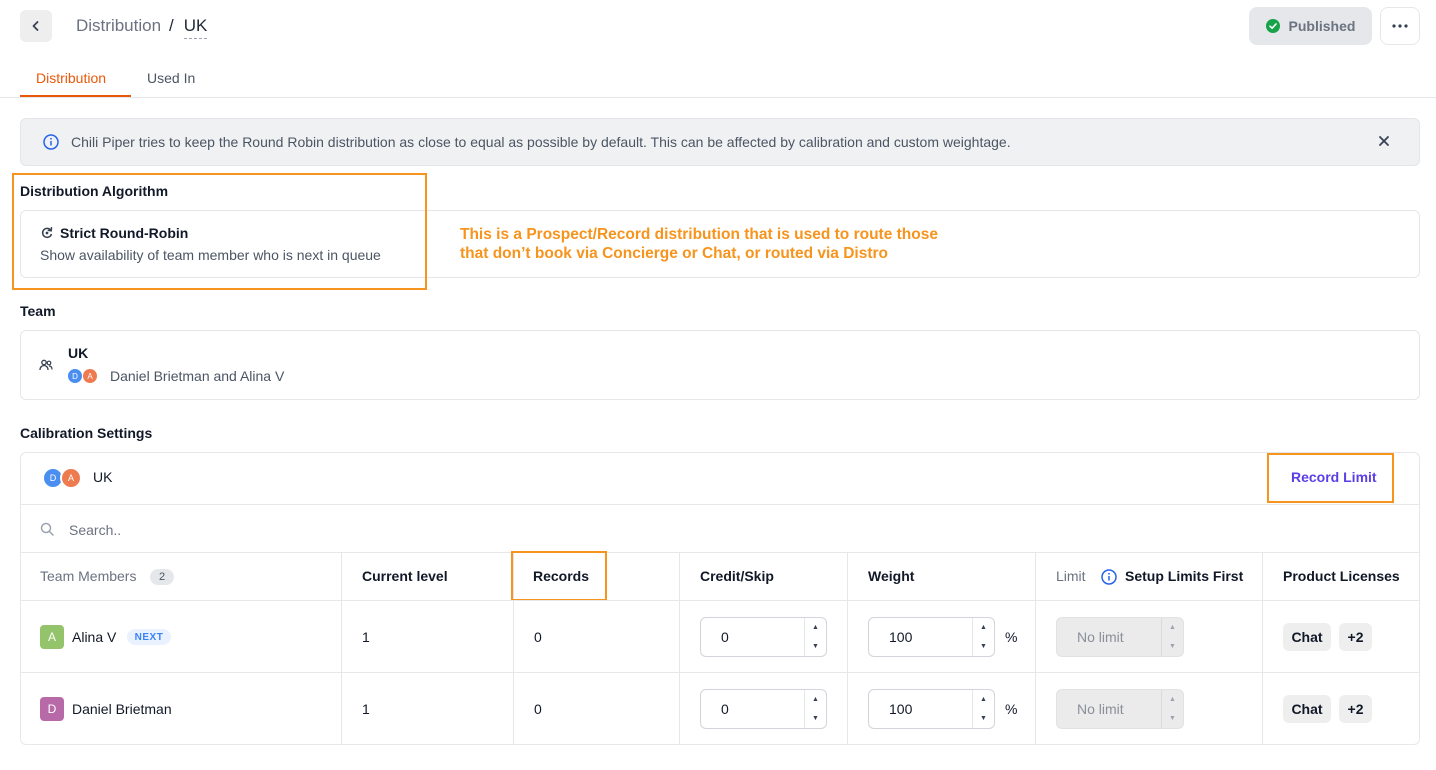 Image resolution: width=1436 pixels, height=770 pixels. What do you see at coordinates (1071, 576) in the screenshot?
I see `column-header-limit: Limit` at bounding box center [1071, 576].